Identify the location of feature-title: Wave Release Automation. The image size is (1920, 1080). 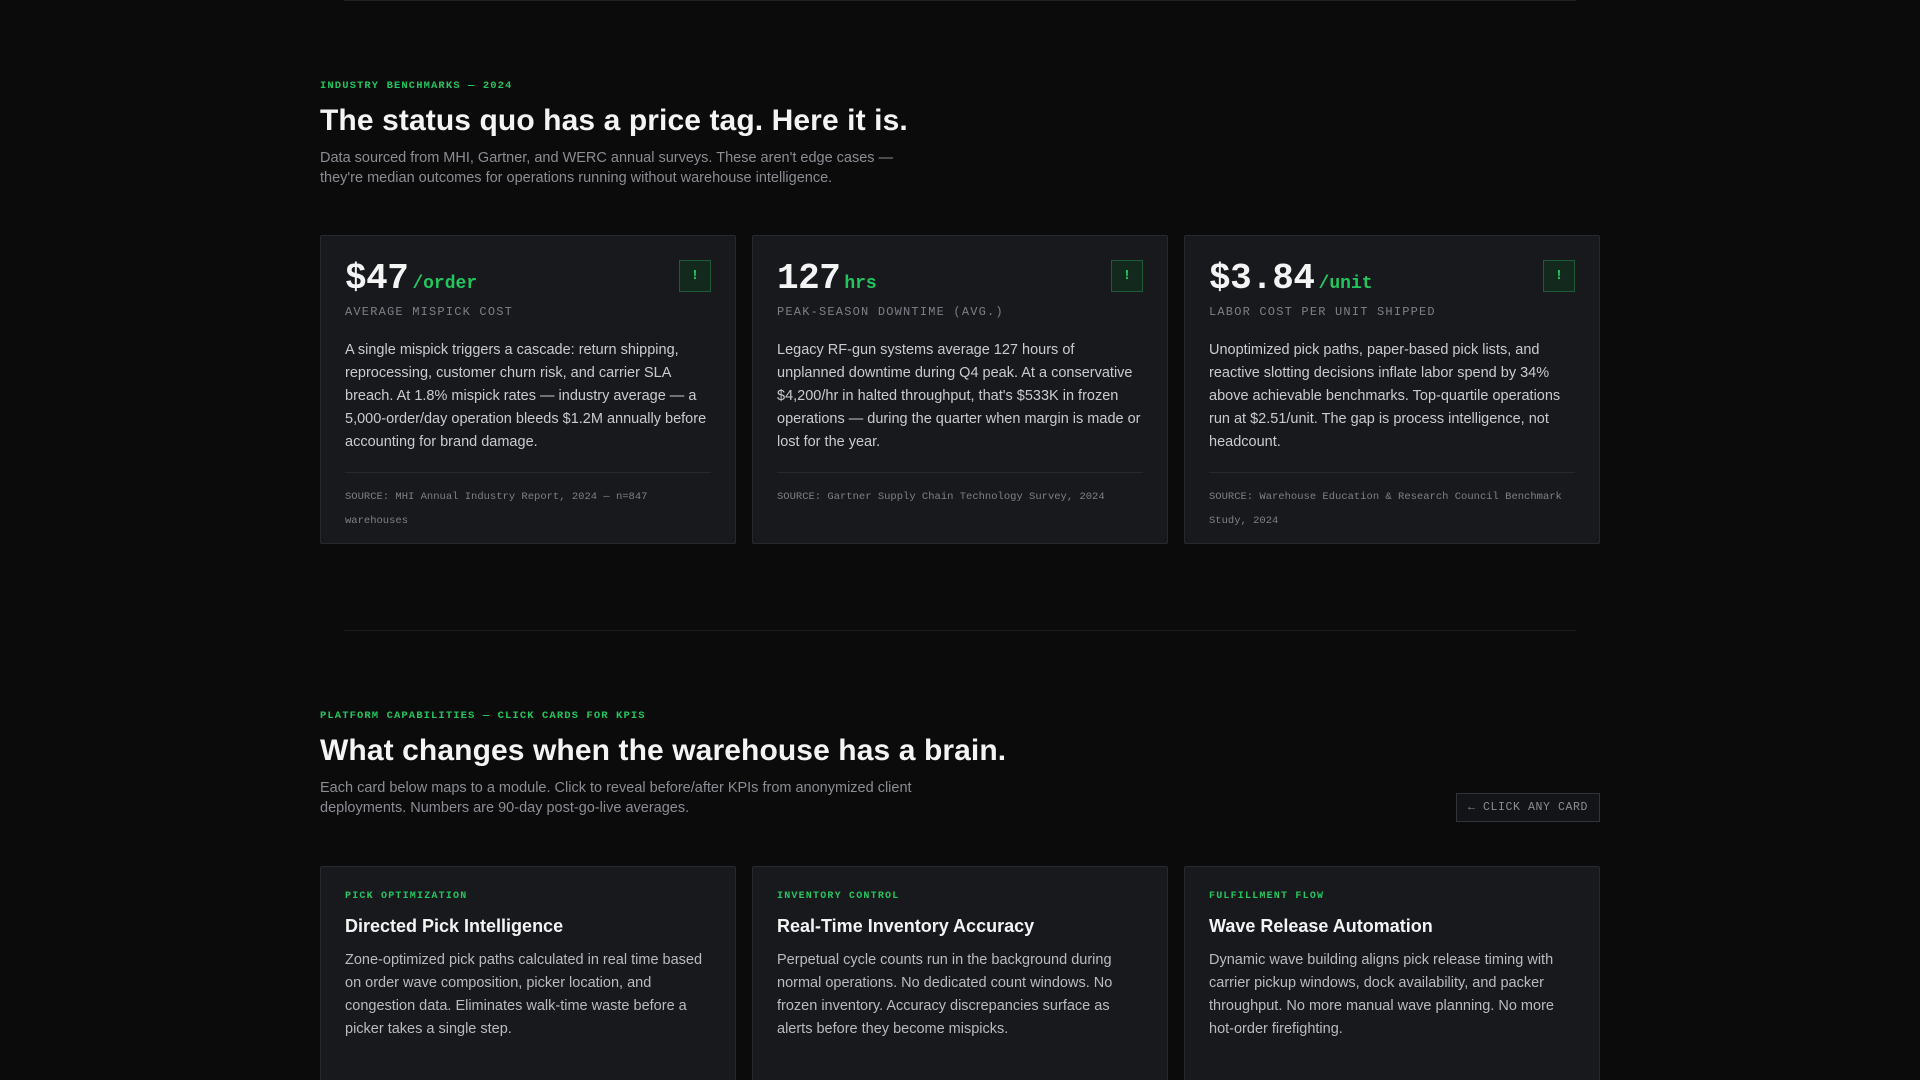
(1321, 926).